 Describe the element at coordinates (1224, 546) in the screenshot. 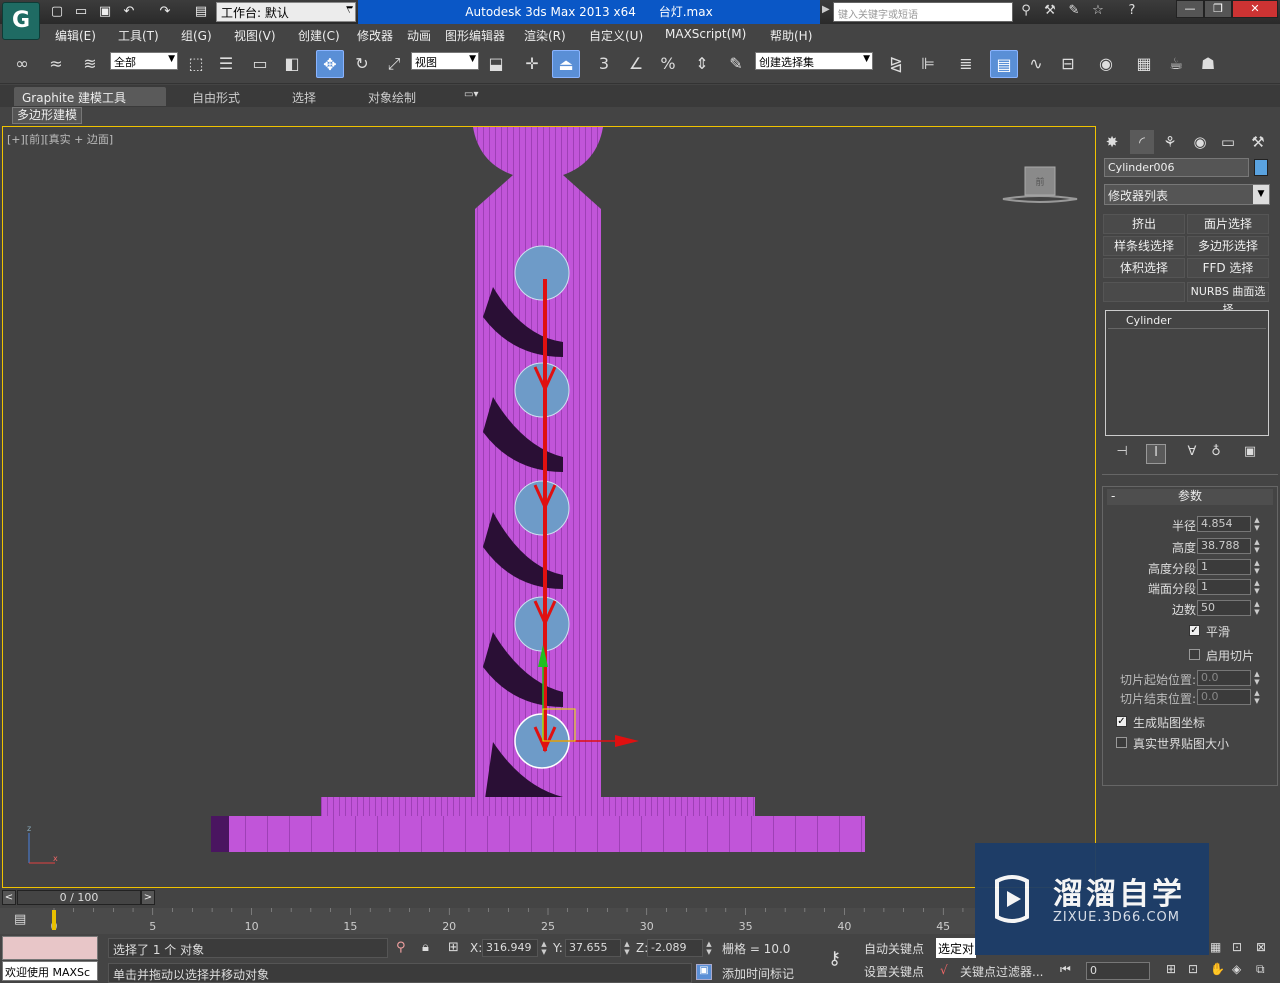

I see `height-input: 38.788` at that location.